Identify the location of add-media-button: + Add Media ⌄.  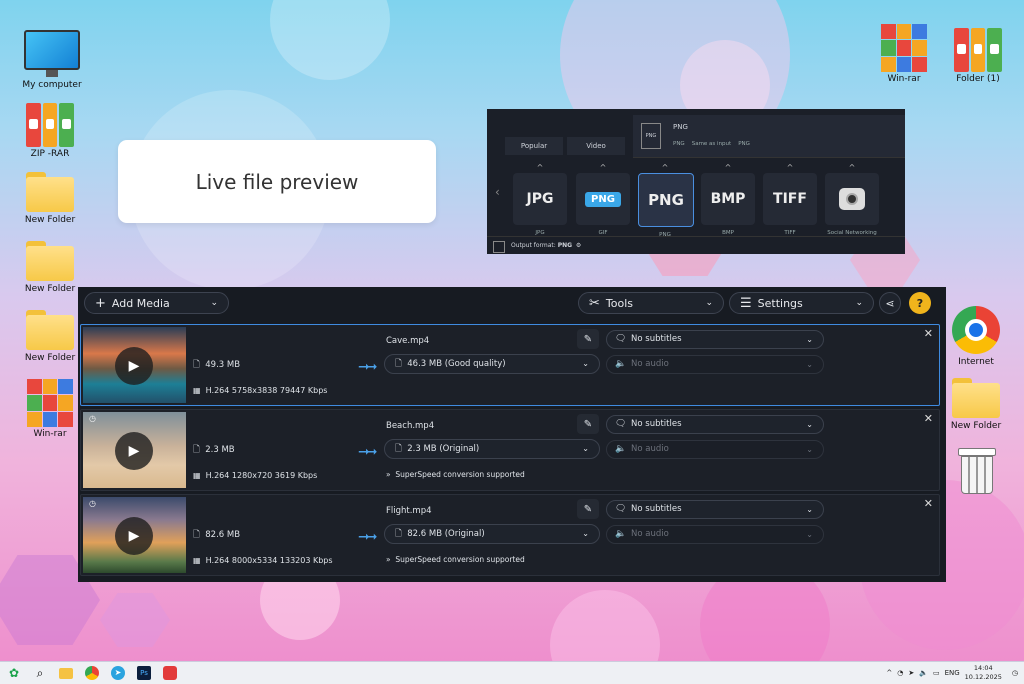
(156, 303).